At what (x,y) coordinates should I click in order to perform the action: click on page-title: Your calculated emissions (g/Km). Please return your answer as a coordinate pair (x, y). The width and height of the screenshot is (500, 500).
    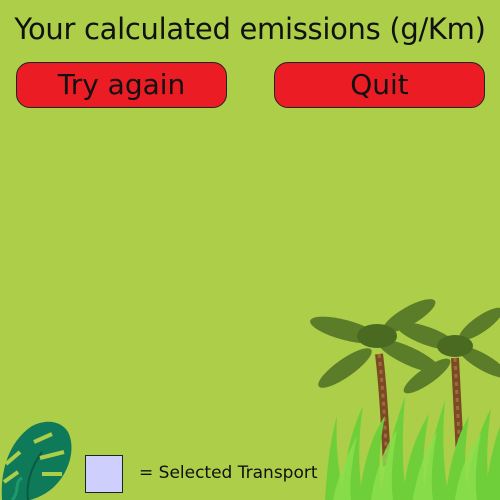
    Looking at the image, I should click on (250, 29).